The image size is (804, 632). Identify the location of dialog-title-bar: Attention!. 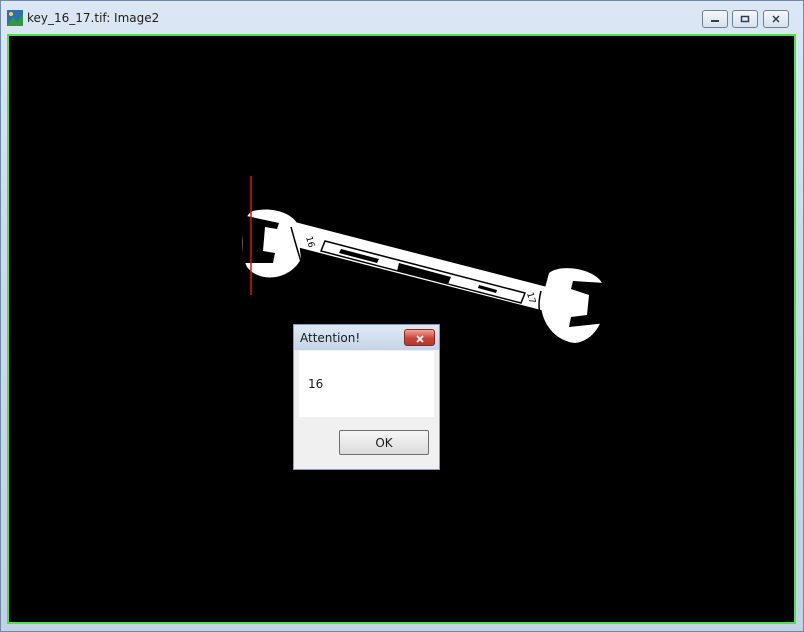
(366, 337).